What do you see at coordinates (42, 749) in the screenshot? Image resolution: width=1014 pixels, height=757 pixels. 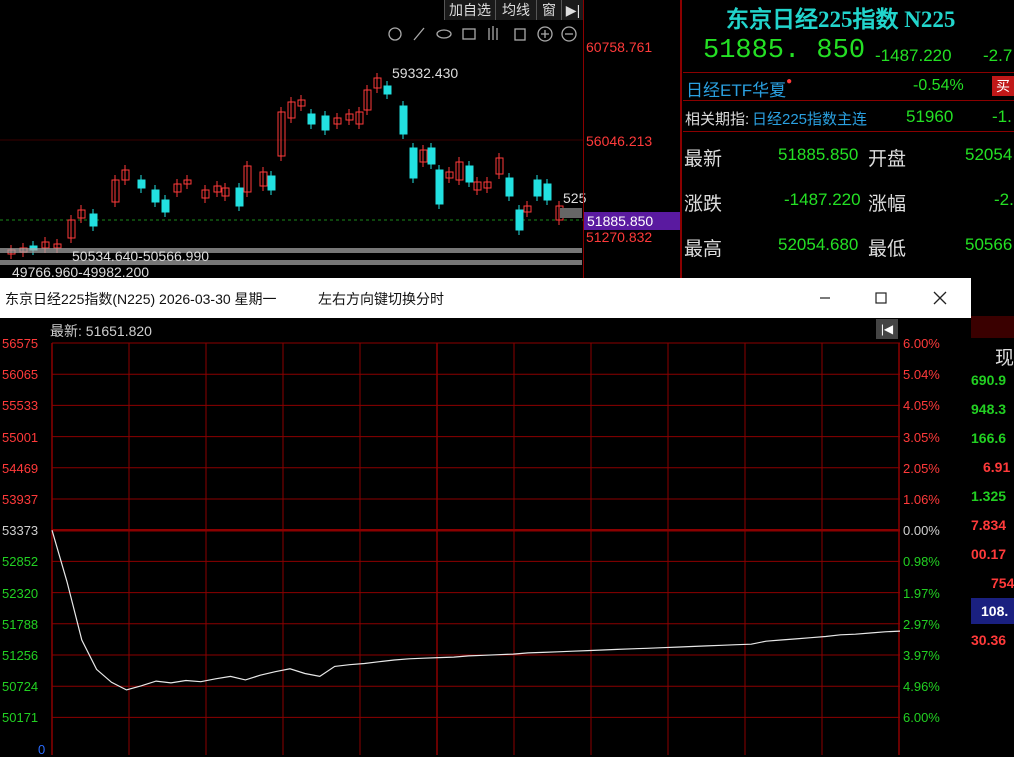 I see `price-axis-label: 0` at bounding box center [42, 749].